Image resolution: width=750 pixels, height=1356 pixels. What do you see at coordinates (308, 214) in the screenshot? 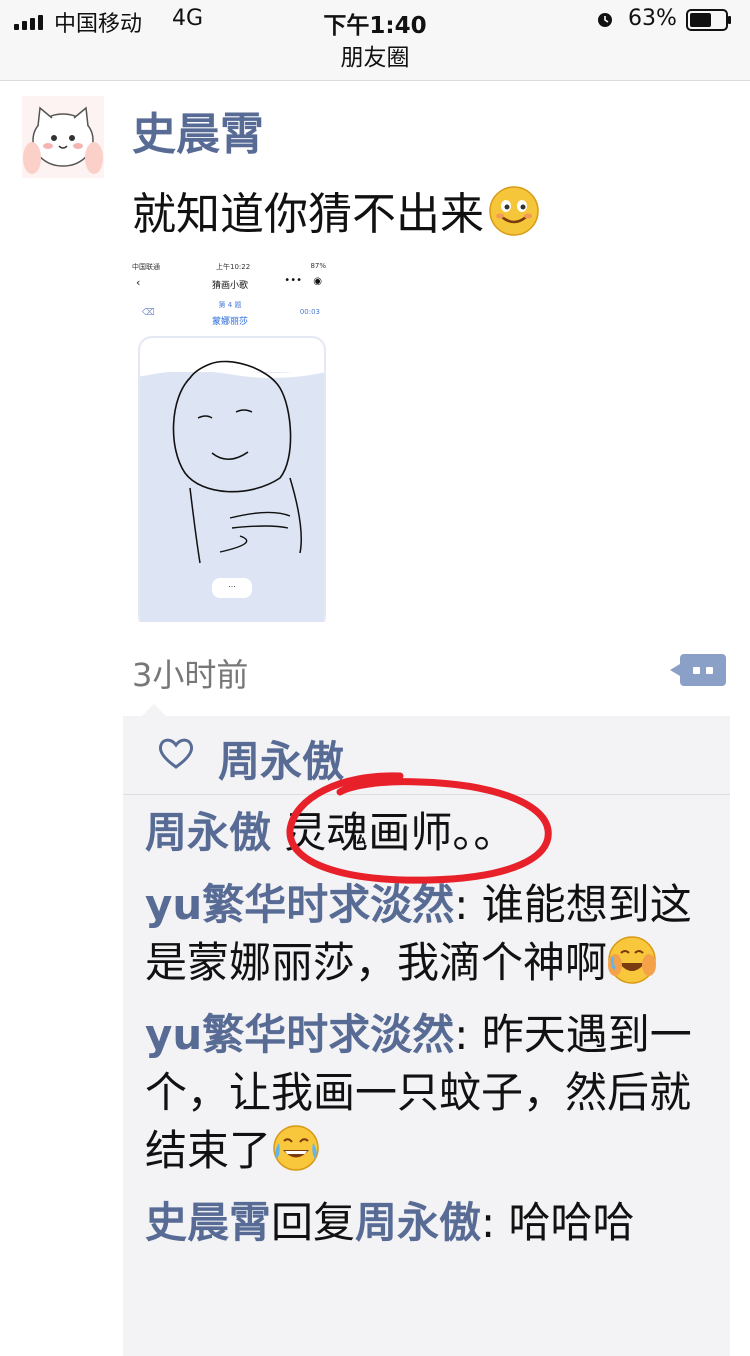
I see `post-text-body: 就知道你猜不出来` at bounding box center [308, 214].